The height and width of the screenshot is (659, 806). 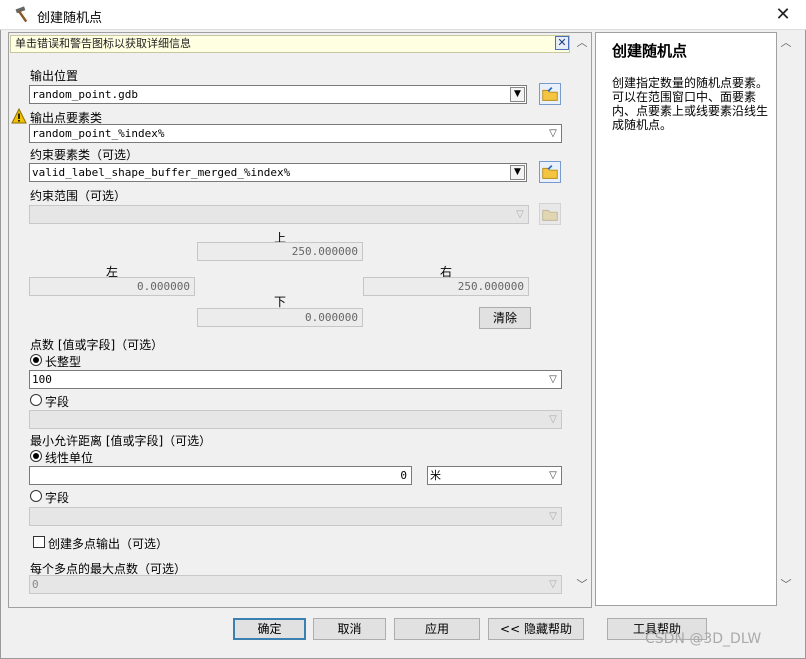 I want to click on min-distance-field-radio, so click(x=36, y=496).